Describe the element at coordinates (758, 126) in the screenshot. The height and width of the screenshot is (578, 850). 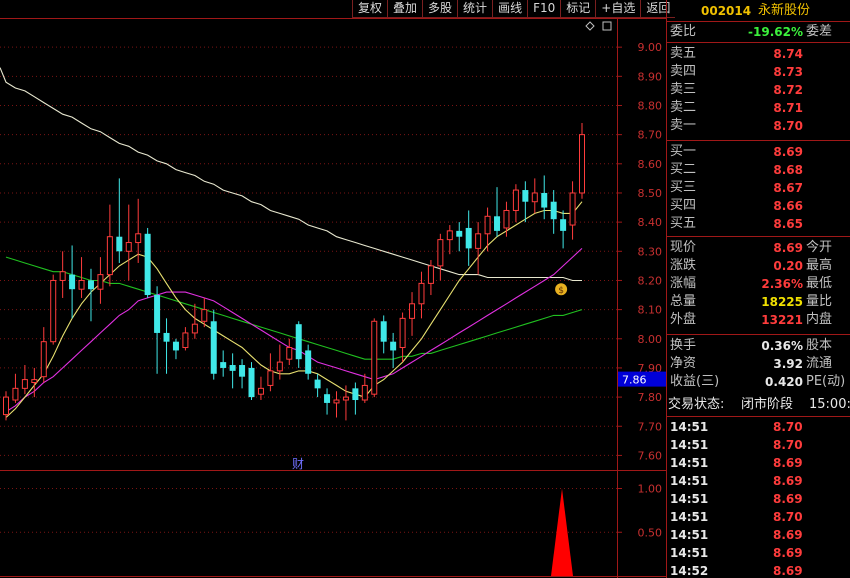
I see `sell-level-5: 卖一 8.70` at that location.